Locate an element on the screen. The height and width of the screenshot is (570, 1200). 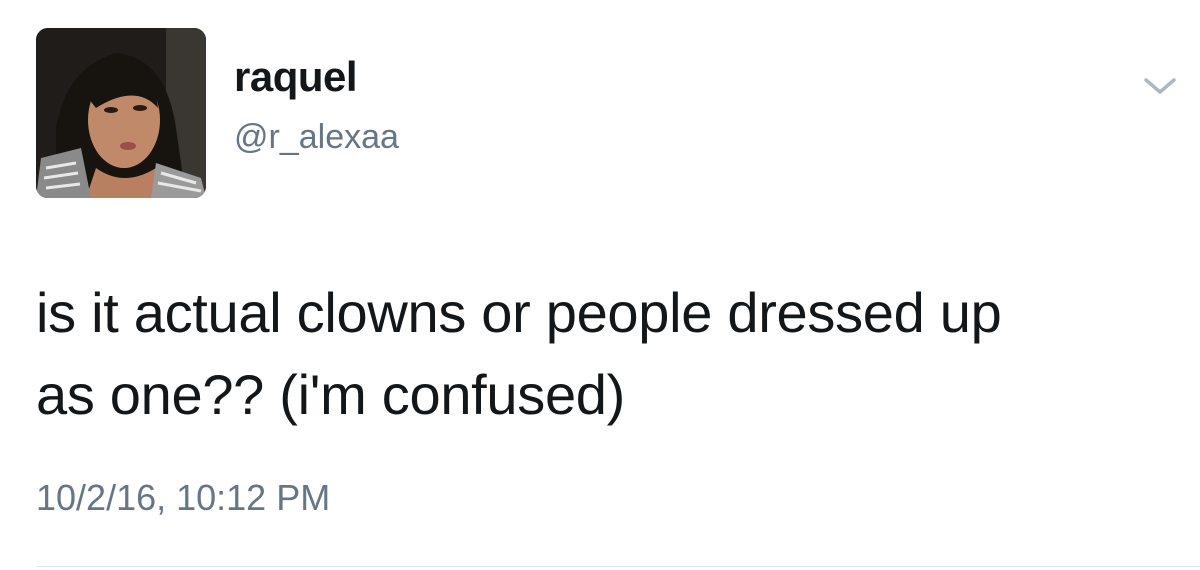
tweet-text-line: is it actual clowns or people dressed up is located at coordinates (519, 312).